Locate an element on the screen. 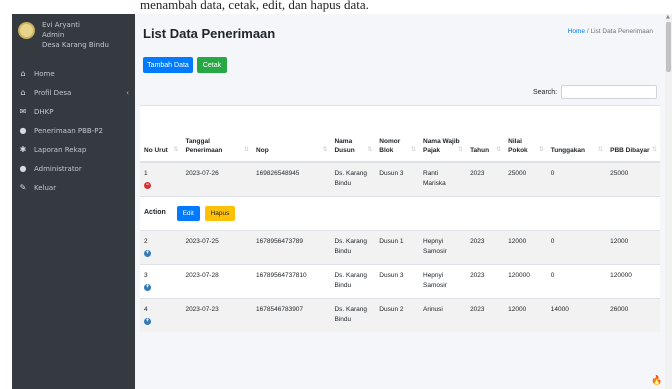 The image size is (672, 389). page-title: List Data Penerimaan is located at coordinates (209, 33).